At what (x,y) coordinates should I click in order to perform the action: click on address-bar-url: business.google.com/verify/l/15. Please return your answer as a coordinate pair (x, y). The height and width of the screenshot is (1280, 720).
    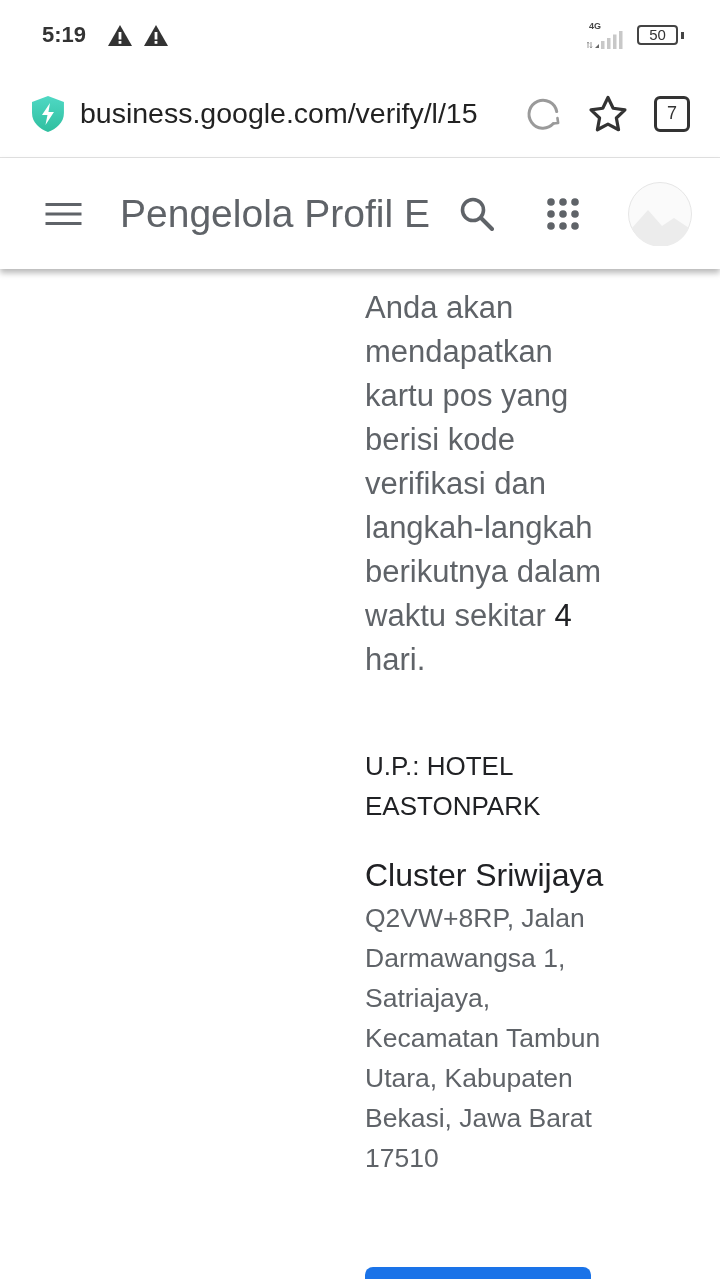
    Looking at the image, I should click on (298, 113).